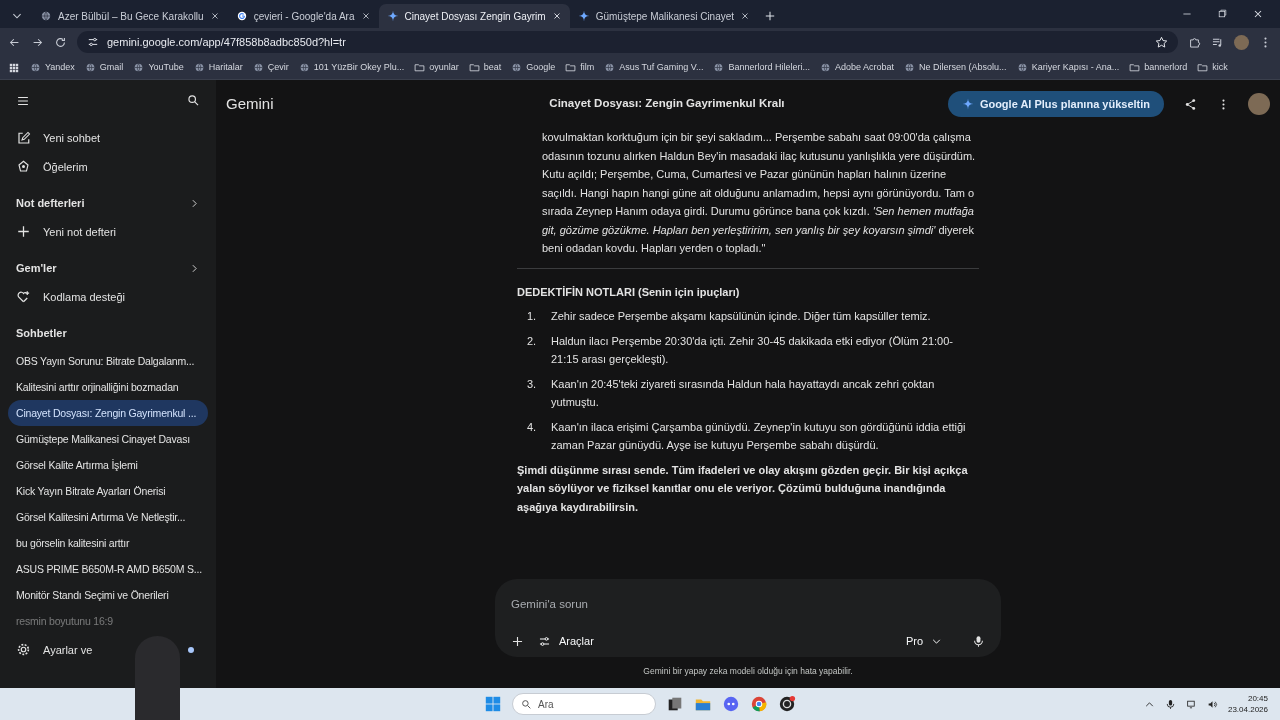  I want to click on google-g-icon, so click(241, 16).